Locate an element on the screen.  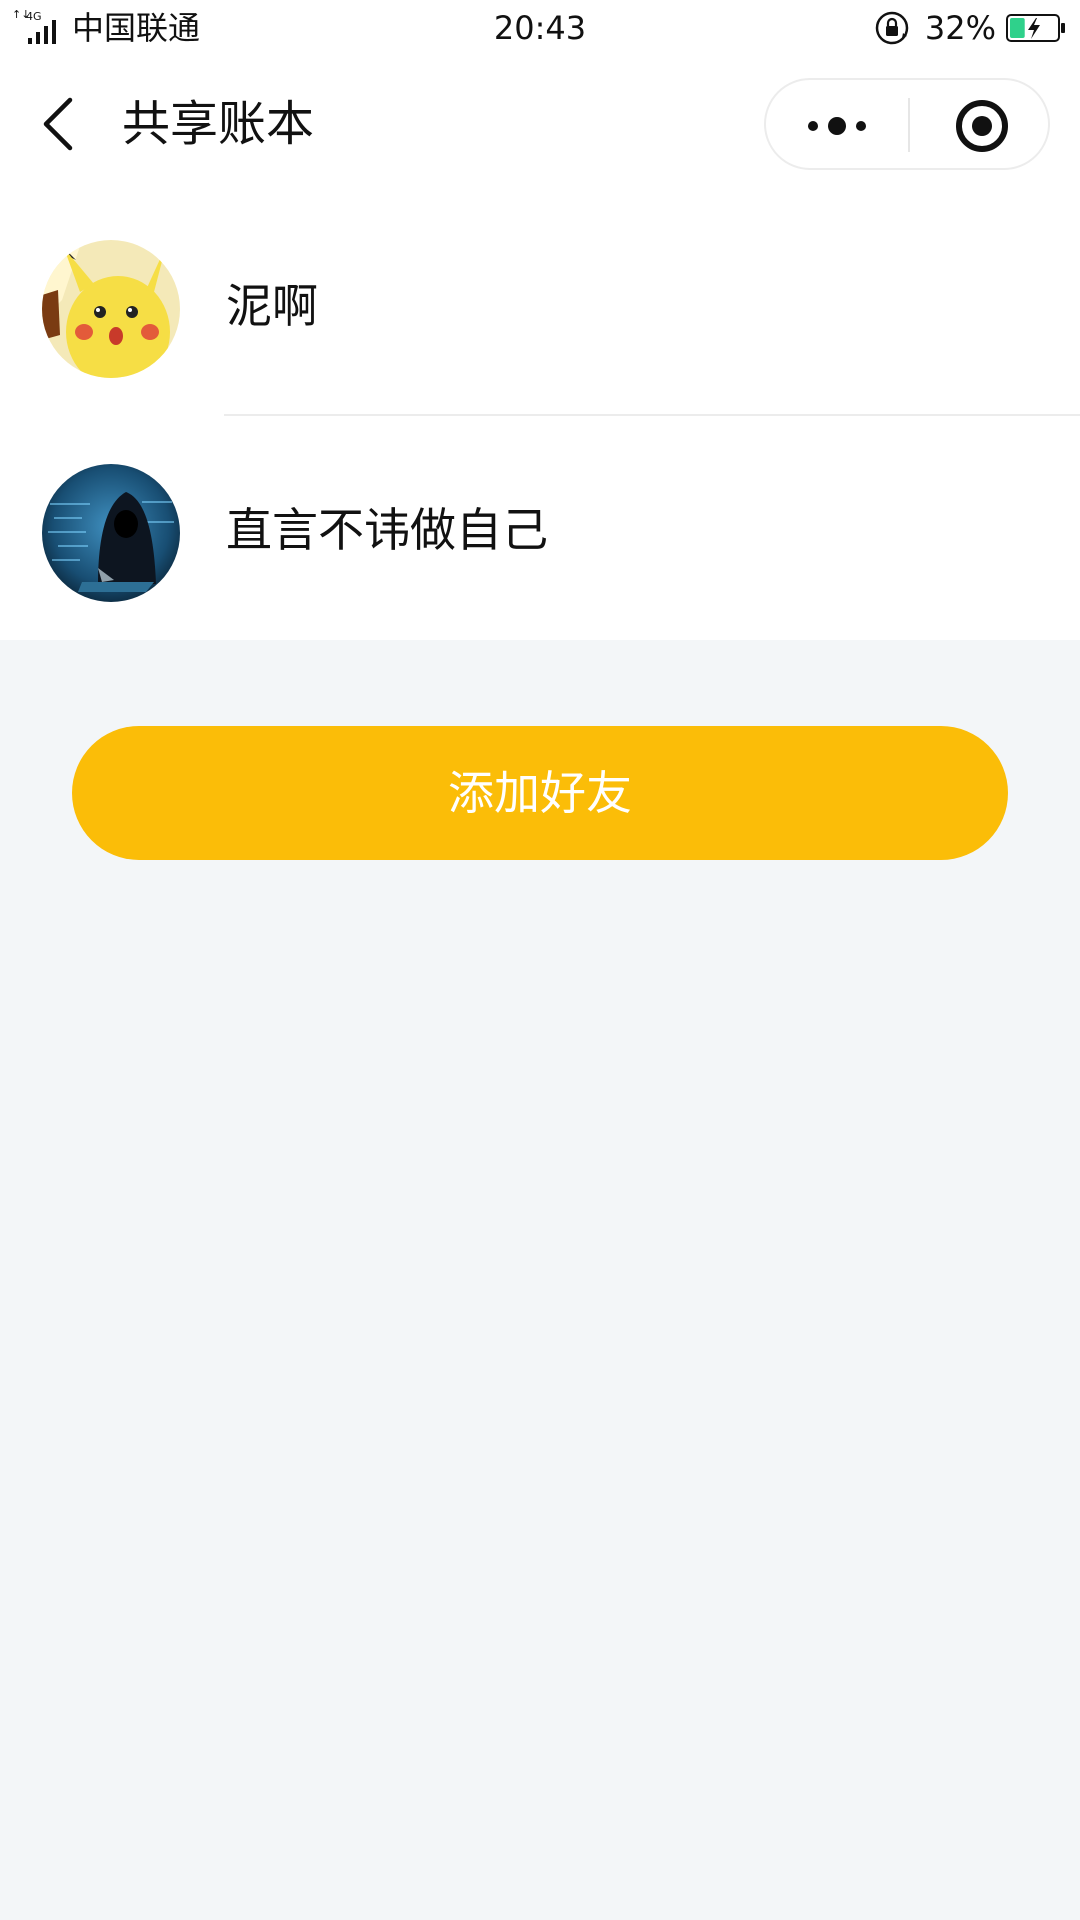
status-right: 32% is located at coordinates (969, 28).